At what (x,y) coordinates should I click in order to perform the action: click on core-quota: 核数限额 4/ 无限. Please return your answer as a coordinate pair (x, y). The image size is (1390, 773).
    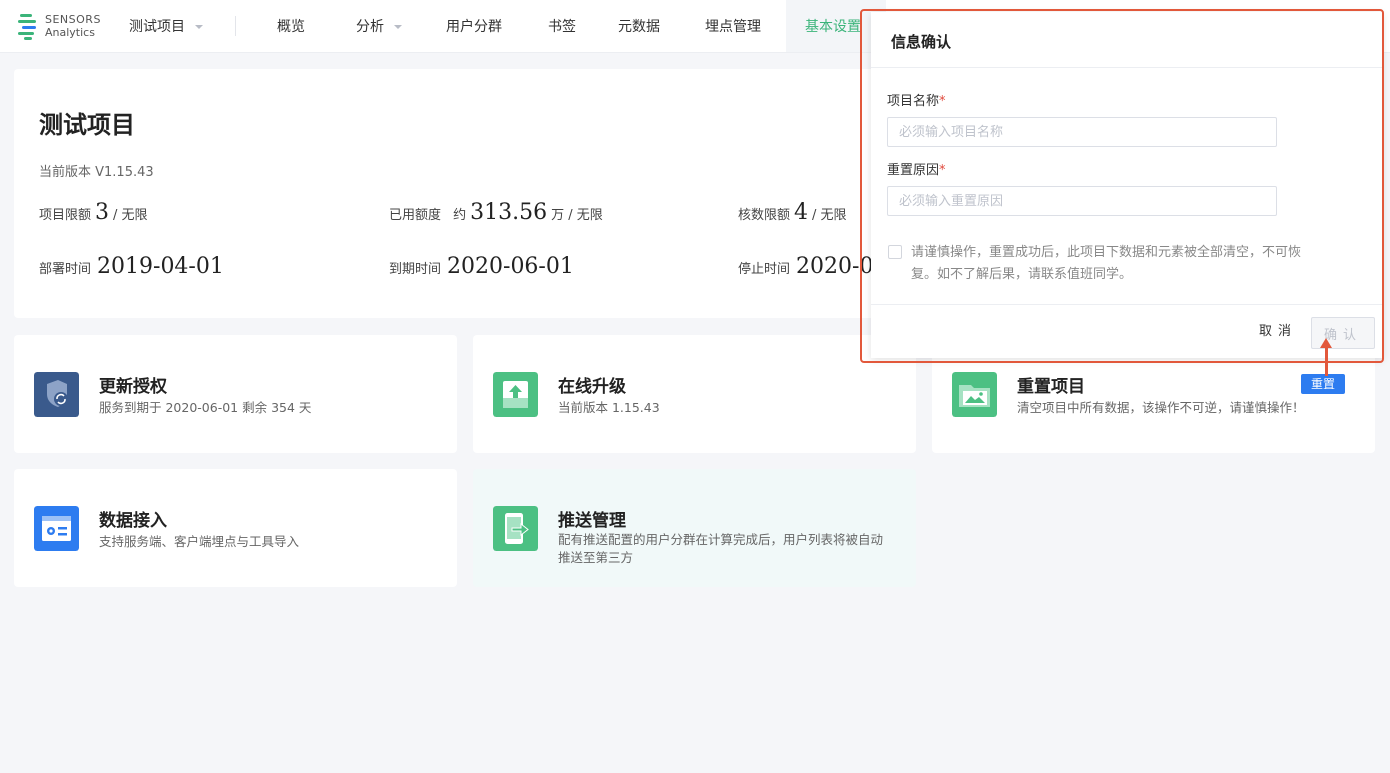
    Looking at the image, I should click on (792, 212).